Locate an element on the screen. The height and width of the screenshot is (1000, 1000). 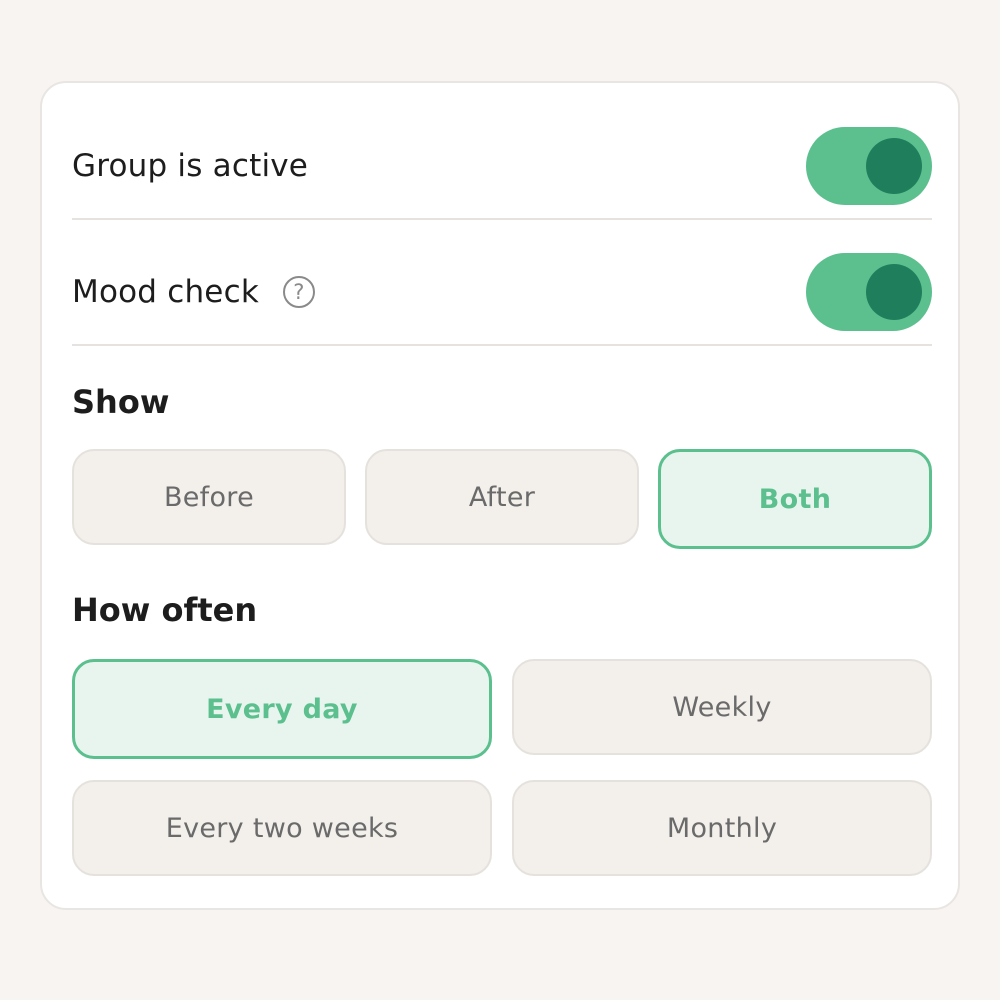
mood-check-row: Mood check ? is located at coordinates (502, 292).